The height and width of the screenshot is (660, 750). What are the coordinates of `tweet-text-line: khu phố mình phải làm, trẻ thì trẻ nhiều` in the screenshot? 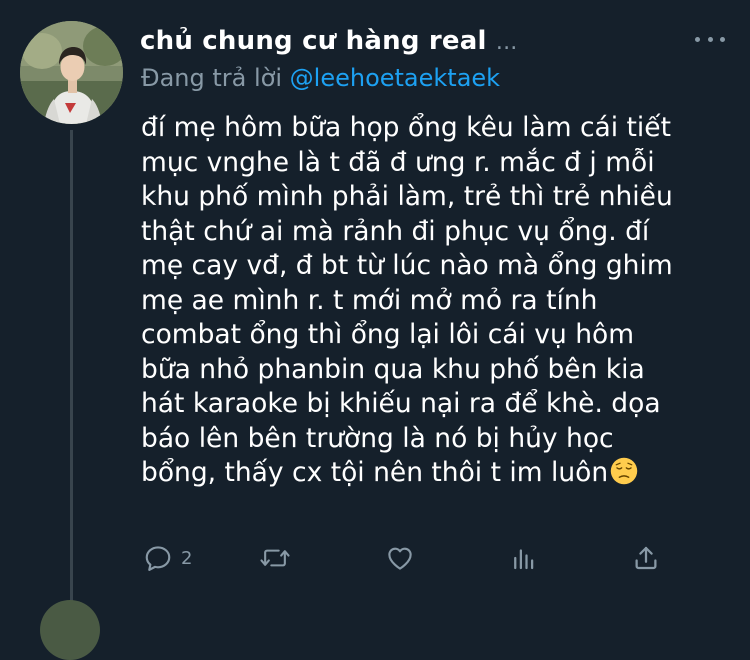 It's located at (407, 196).